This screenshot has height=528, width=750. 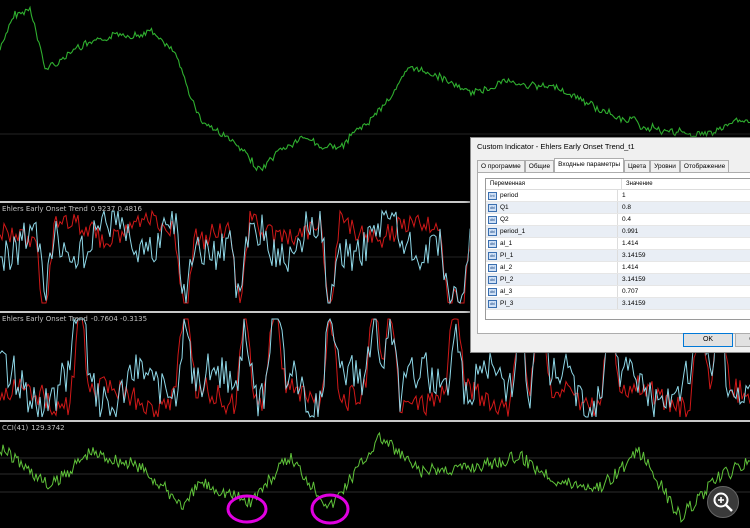 I want to click on parameter-row: dbl al_1 1.414, so click(x=618, y=244).